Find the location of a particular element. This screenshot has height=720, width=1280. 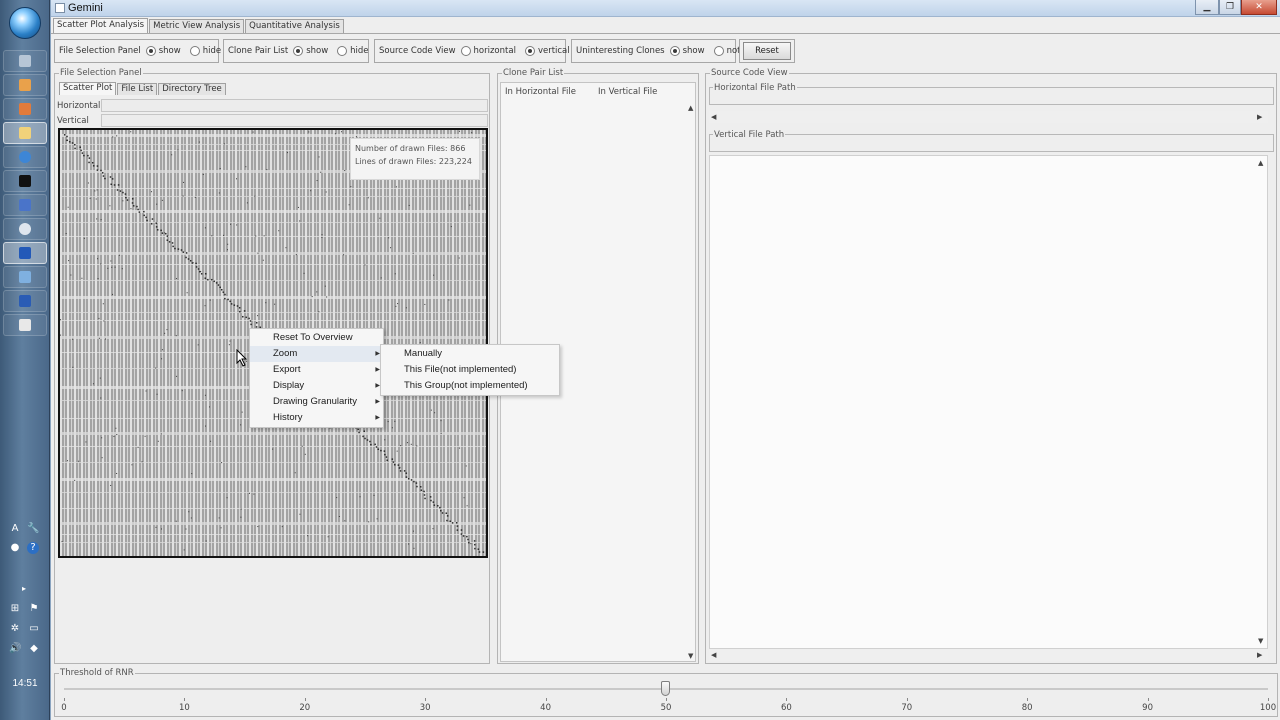

horizontal-file-field is located at coordinates (294, 105).